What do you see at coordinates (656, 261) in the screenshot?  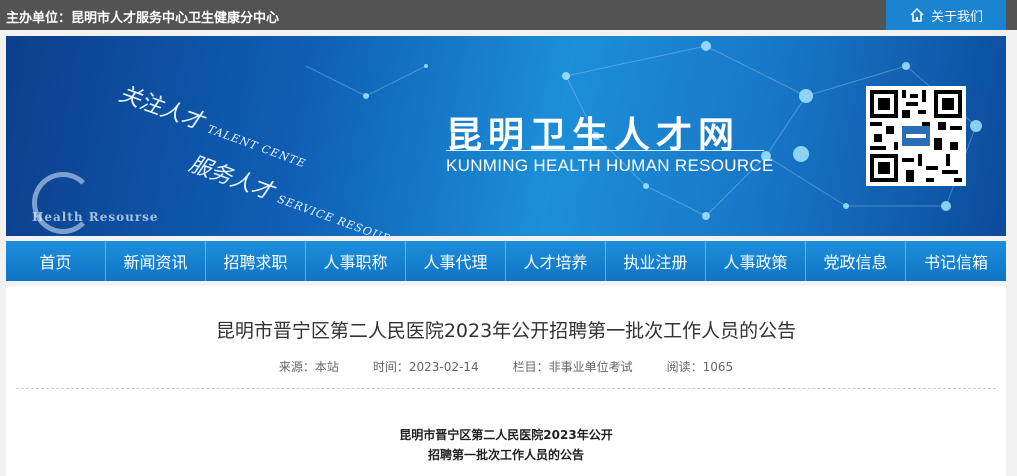 I see `nav-item-license-registration: 执业注册` at bounding box center [656, 261].